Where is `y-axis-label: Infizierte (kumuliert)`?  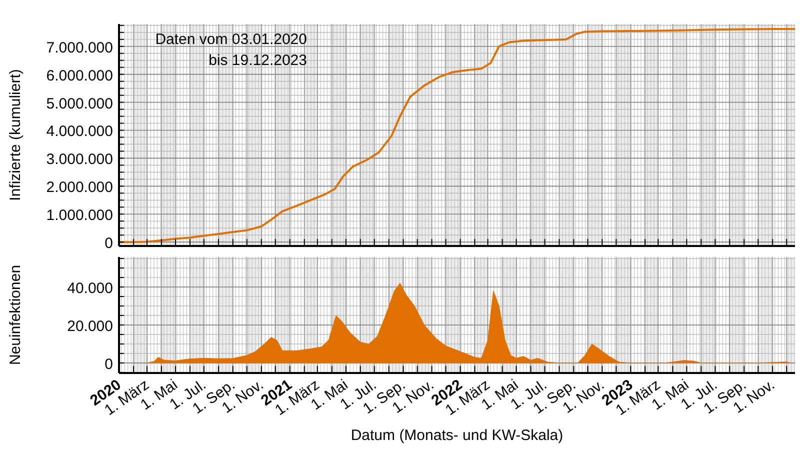 y-axis-label: Infizierte (kumuliert) is located at coordinates (15, 135).